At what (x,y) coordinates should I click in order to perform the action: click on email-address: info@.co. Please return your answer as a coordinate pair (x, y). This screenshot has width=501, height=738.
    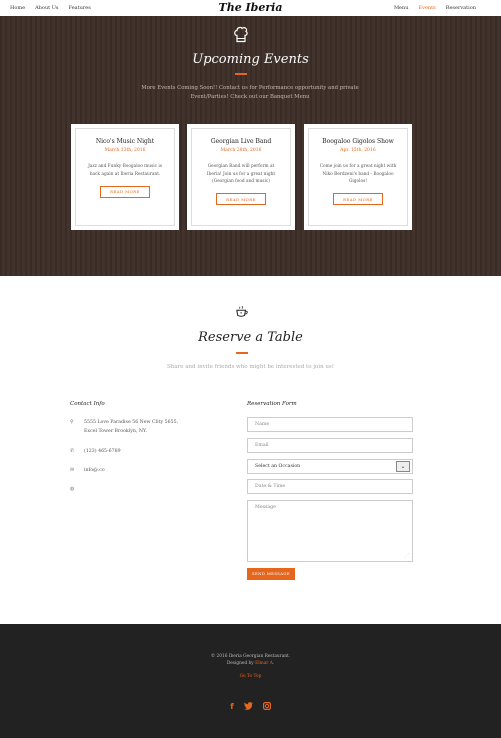
    Looking at the image, I should click on (94, 470).